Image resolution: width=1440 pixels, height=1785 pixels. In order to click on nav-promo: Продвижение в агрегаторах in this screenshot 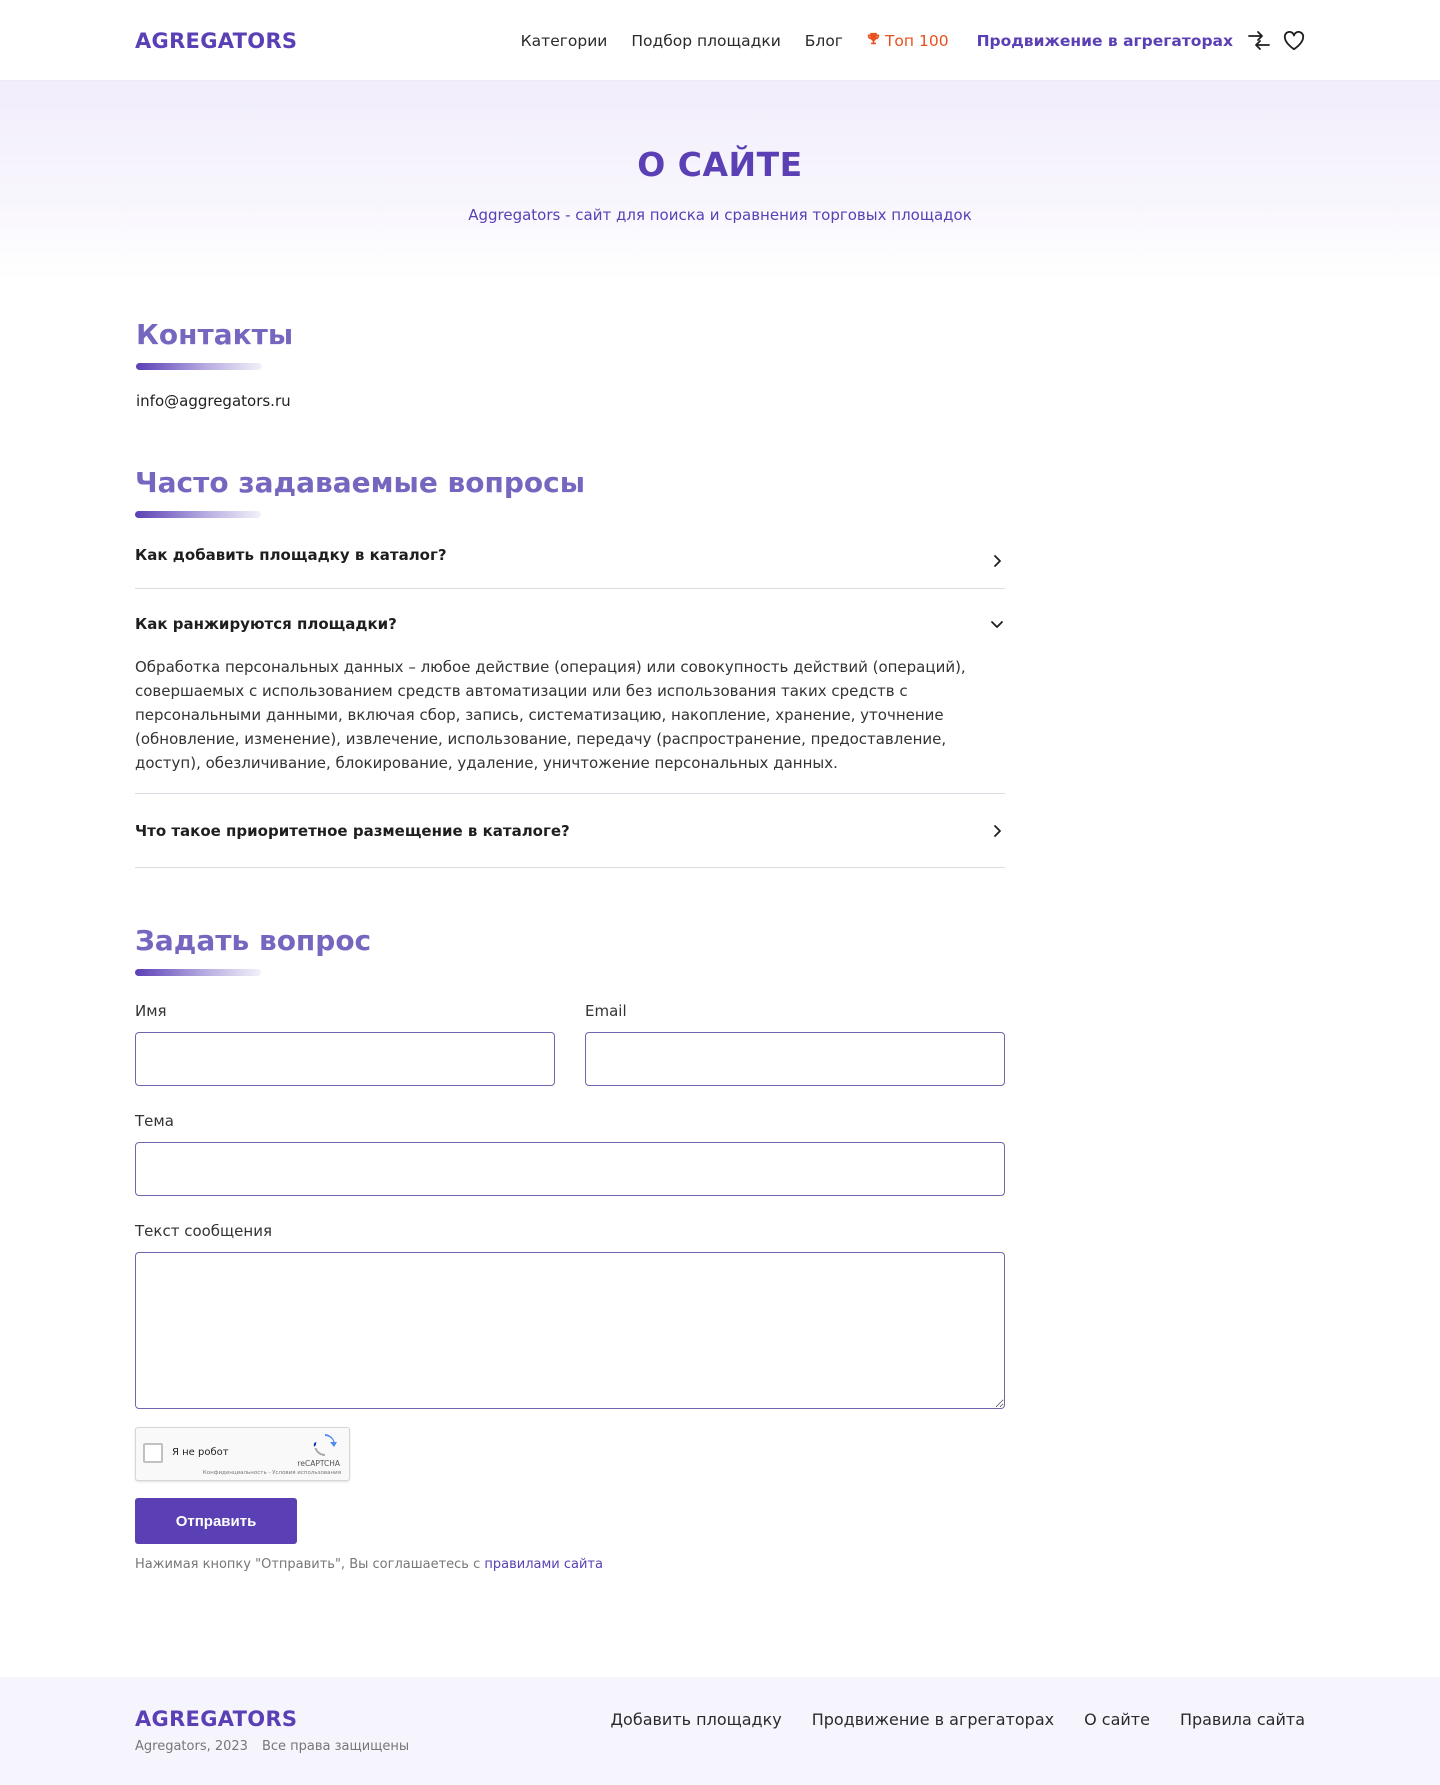, I will do `click(1105, 41)`.